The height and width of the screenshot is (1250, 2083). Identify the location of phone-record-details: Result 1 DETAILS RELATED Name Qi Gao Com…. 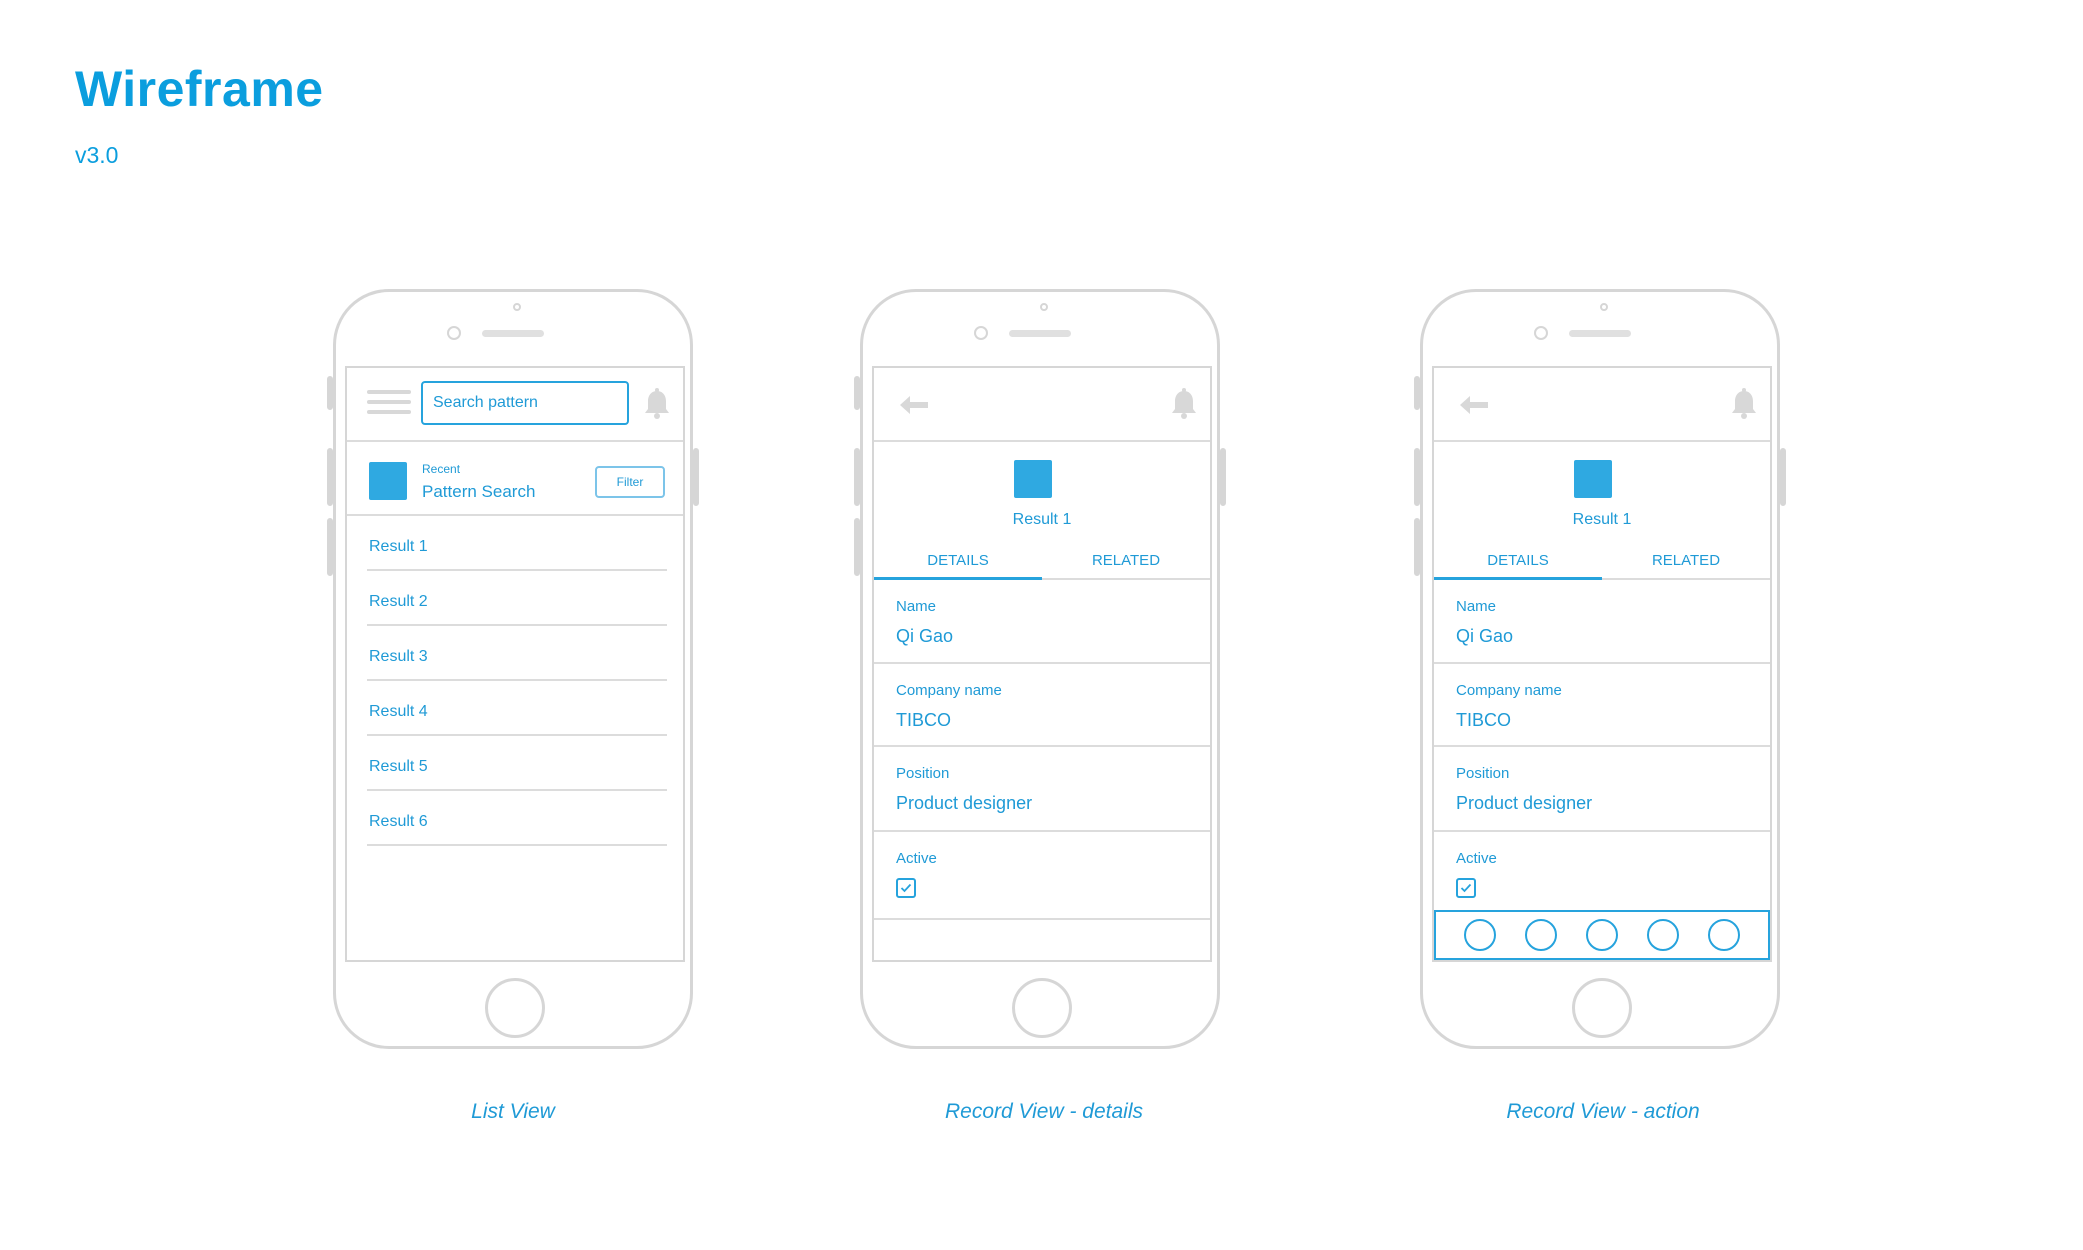
(1040, 669).